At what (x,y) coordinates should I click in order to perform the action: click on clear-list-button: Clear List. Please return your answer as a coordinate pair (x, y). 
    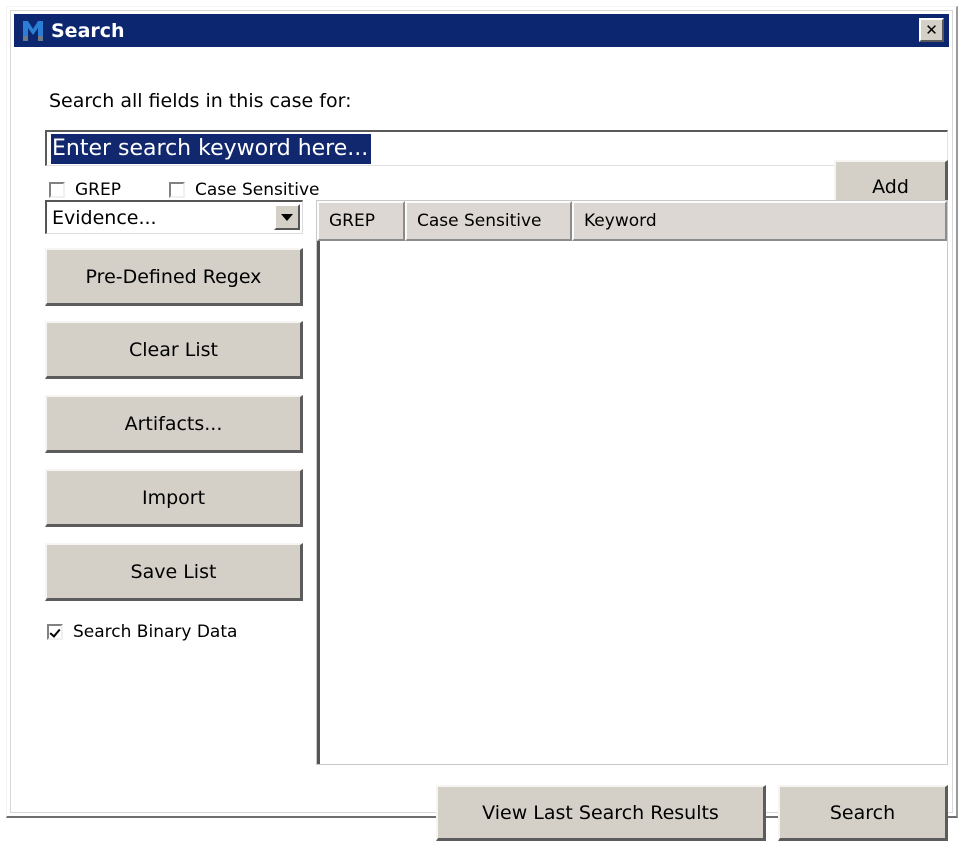
    Looking at the image, I should click on (174, 350).